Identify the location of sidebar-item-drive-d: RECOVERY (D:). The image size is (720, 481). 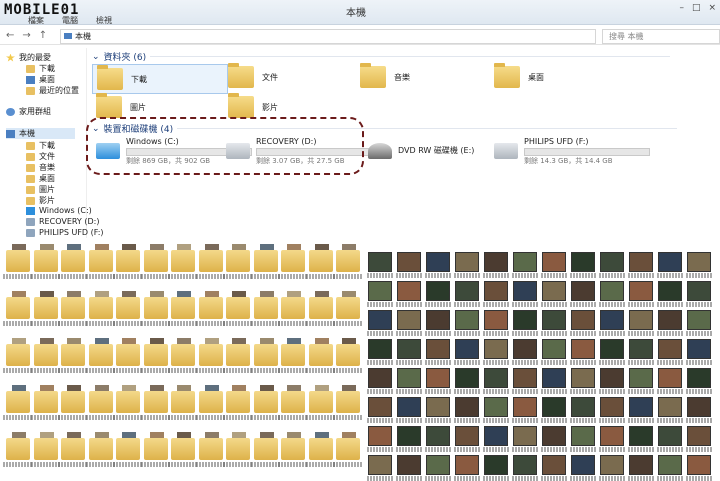
(62, 221).